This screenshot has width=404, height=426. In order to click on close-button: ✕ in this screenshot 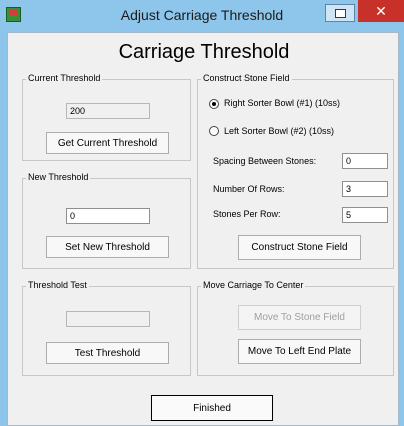, I will do `click(381, 11)`.